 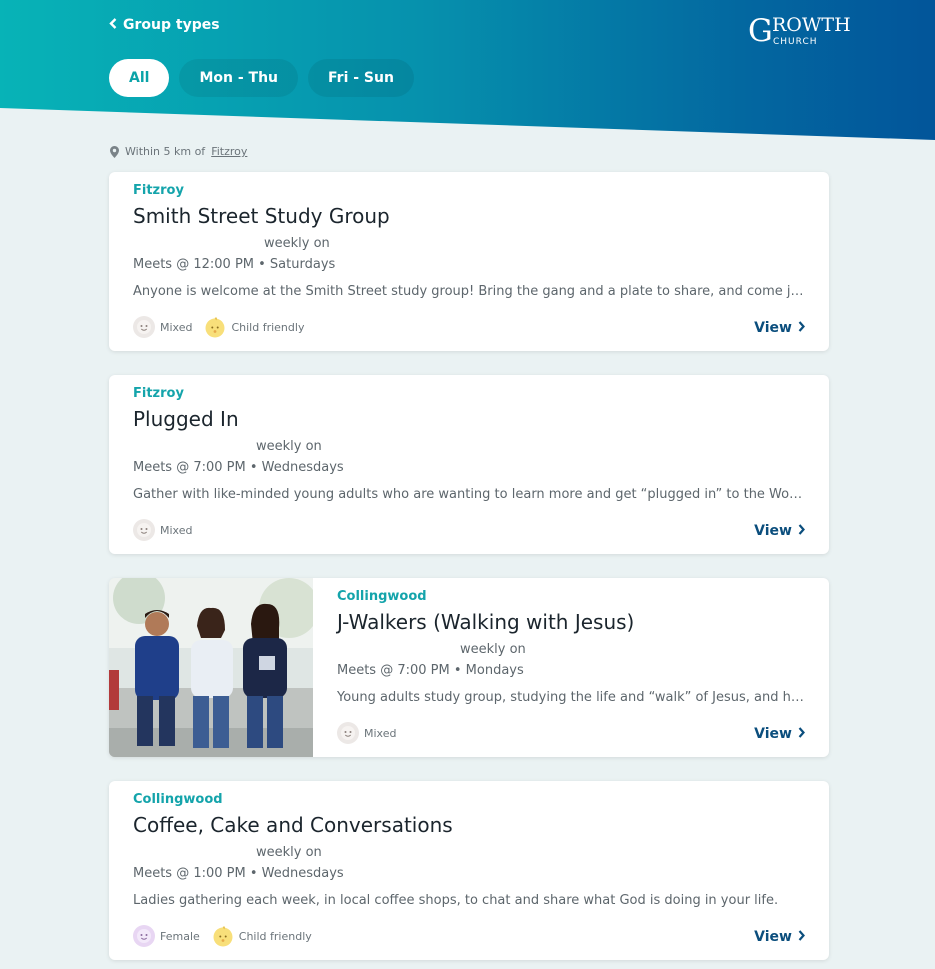 I want to click on day-filter-tabs: All Mon - Thu Fri - Sun, so click(x=261, y=78).